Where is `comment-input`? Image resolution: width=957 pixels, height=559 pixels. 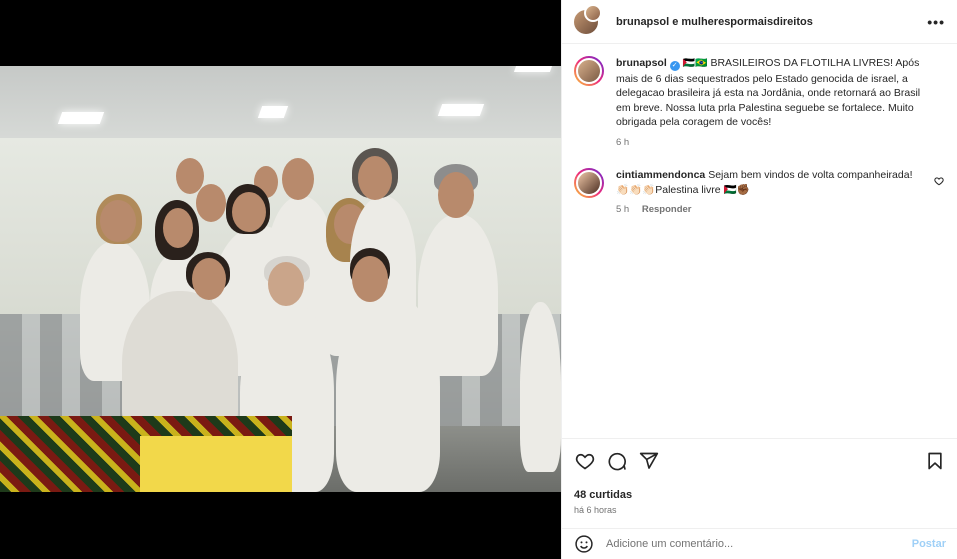
comment-input is located at coordinates (759, 544).